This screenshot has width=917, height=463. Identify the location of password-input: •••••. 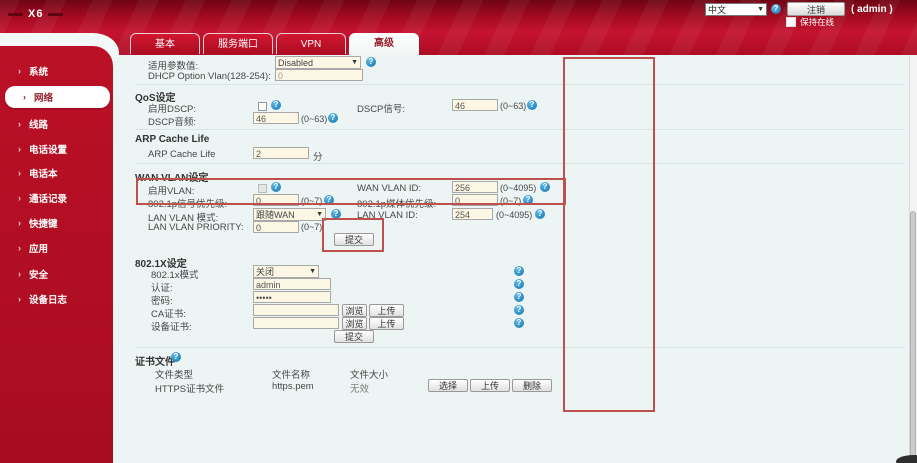
(292, 297).